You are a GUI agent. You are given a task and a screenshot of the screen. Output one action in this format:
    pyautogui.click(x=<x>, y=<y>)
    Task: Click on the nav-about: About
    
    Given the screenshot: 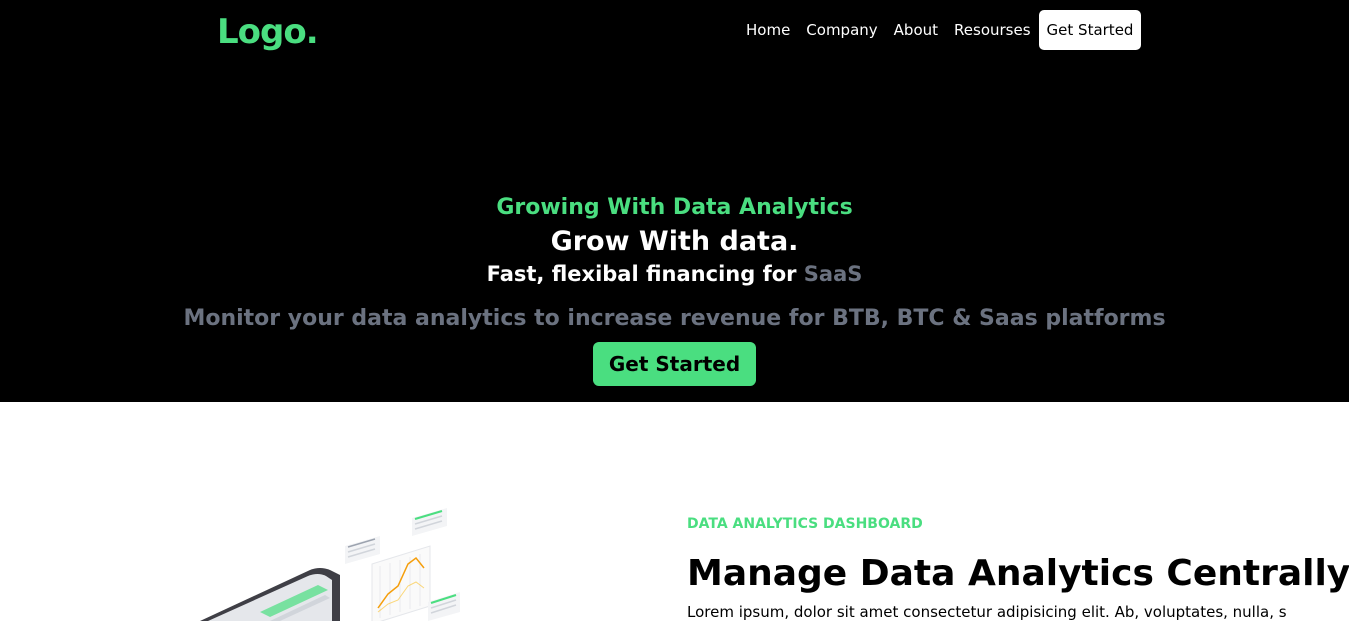 What is the action you would take?
    pyautogui.click(x=916, y=30)
    